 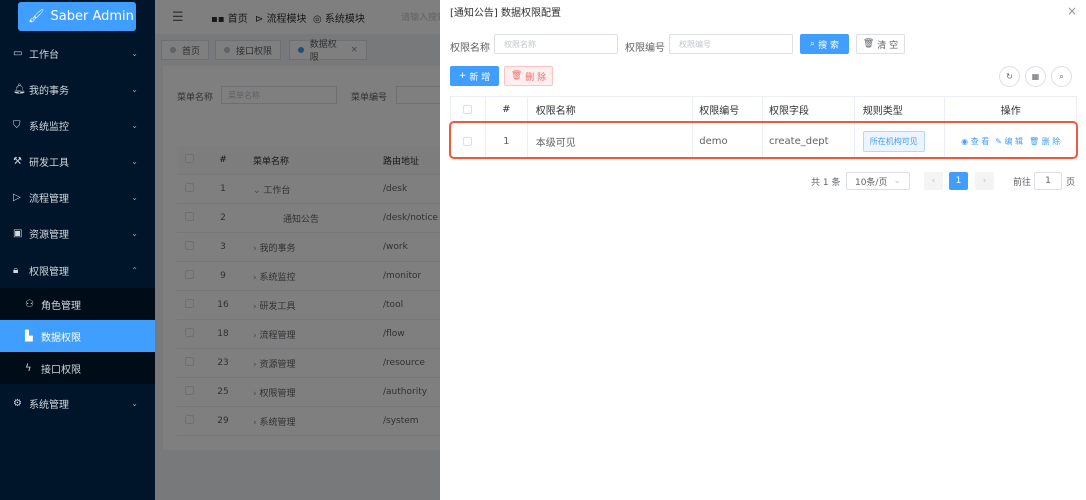 I want to click on scope-type-tag: 所在机构可见, so click(x=893, y=141).